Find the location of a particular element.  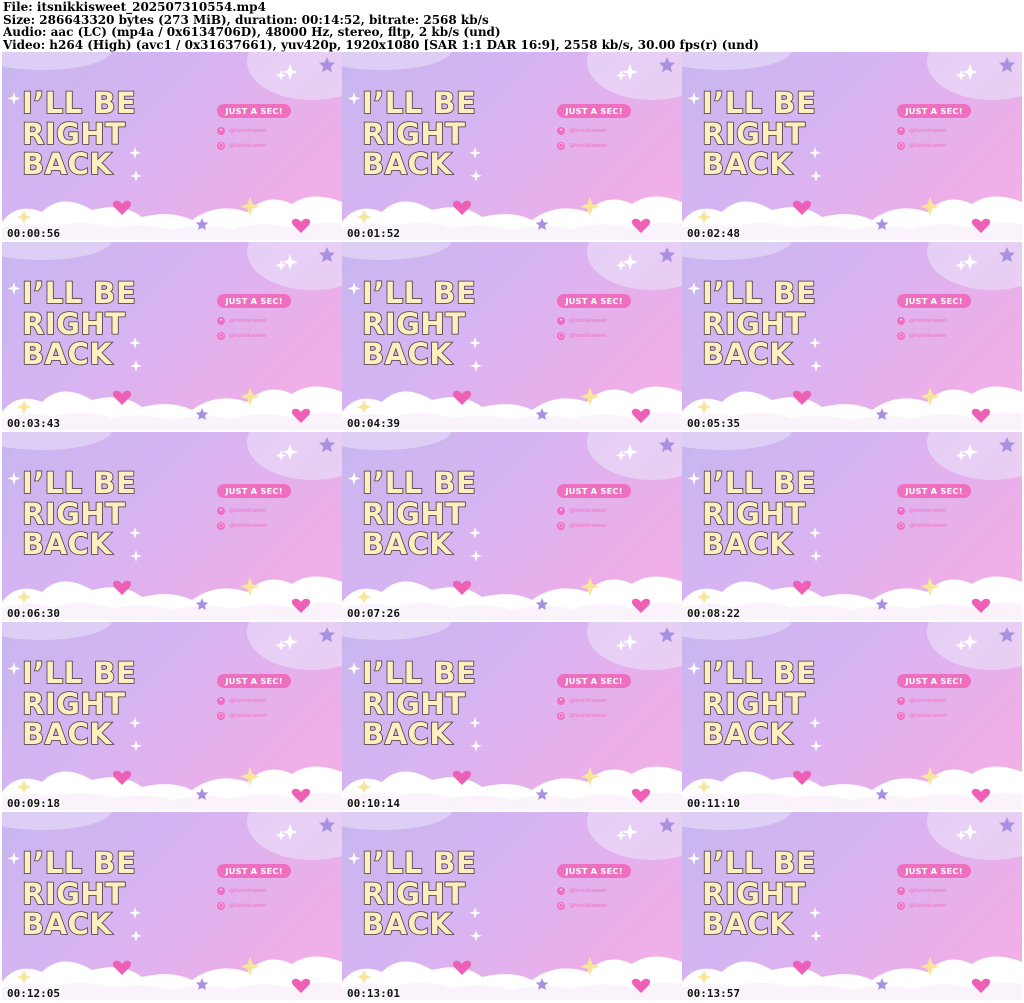

timestamp-label: 00:00:56 is located at coordinates (33, 233).